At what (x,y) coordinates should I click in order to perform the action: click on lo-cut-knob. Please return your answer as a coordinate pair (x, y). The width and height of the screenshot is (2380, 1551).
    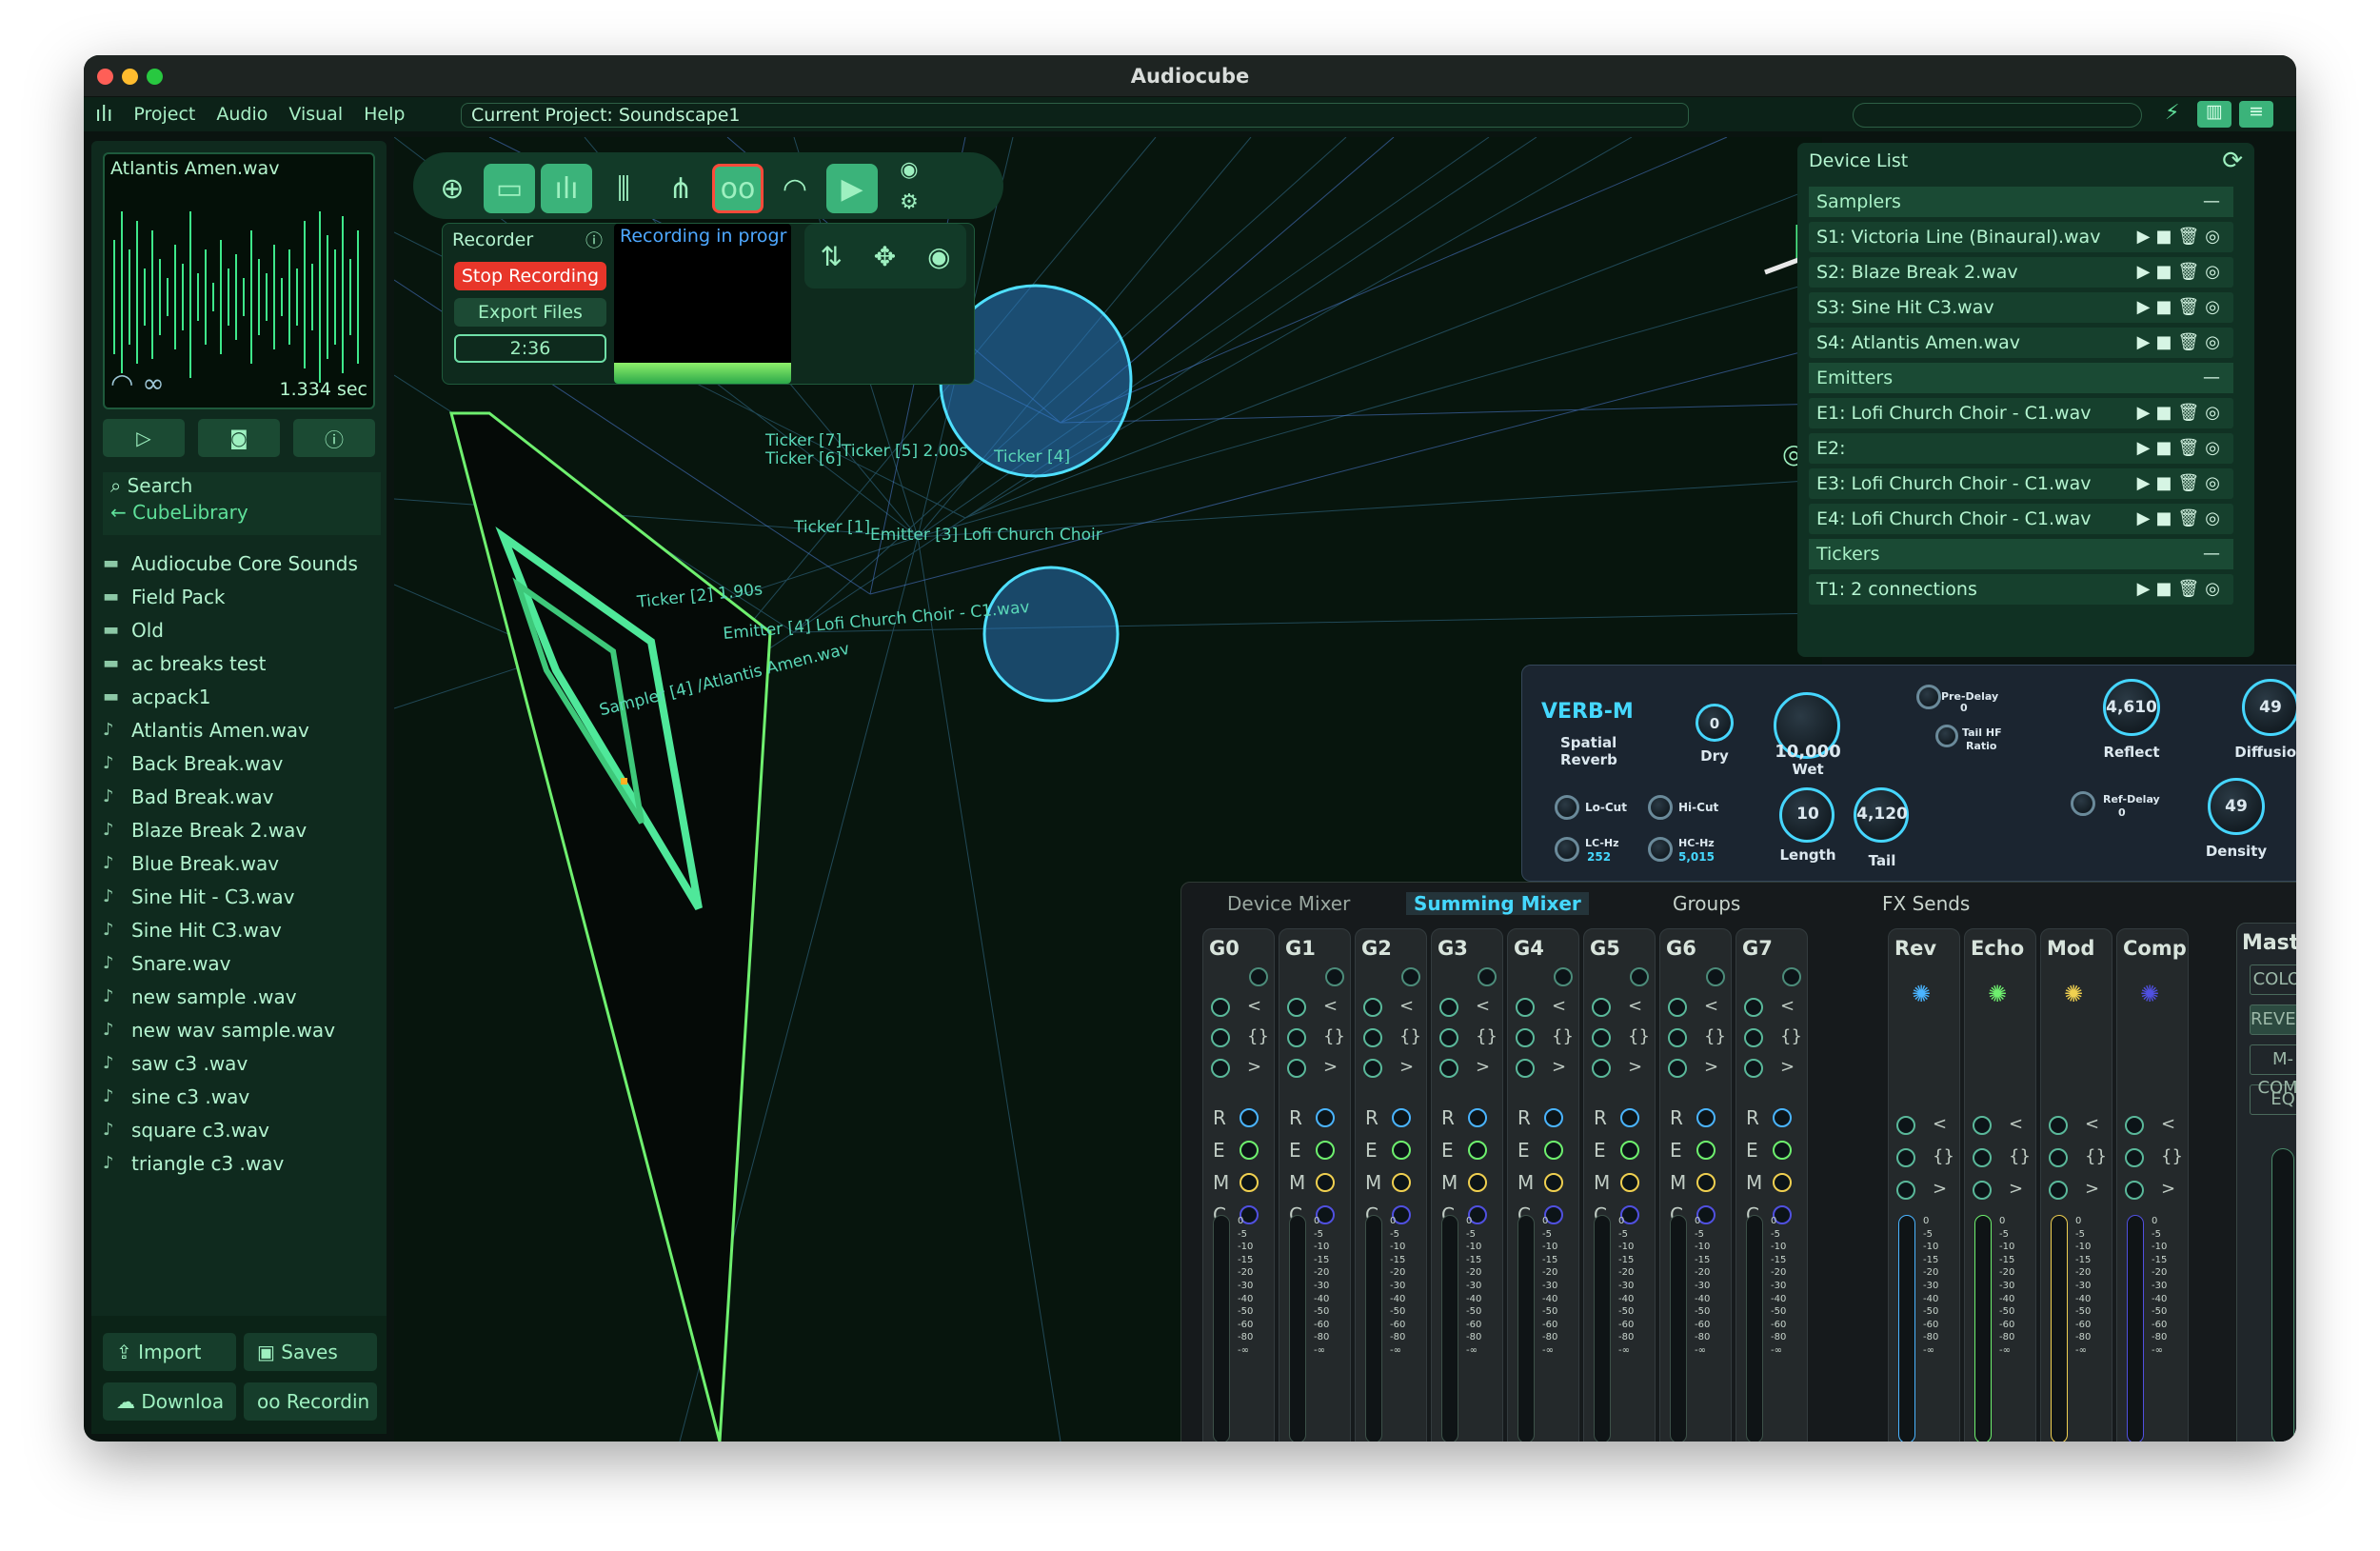
    Looking at the image, I should click on (1567, 807).